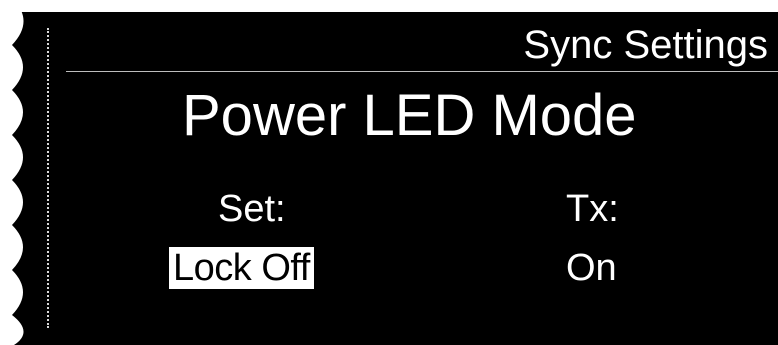  I want to click on tx-label: Tx:, so click(592, 209).